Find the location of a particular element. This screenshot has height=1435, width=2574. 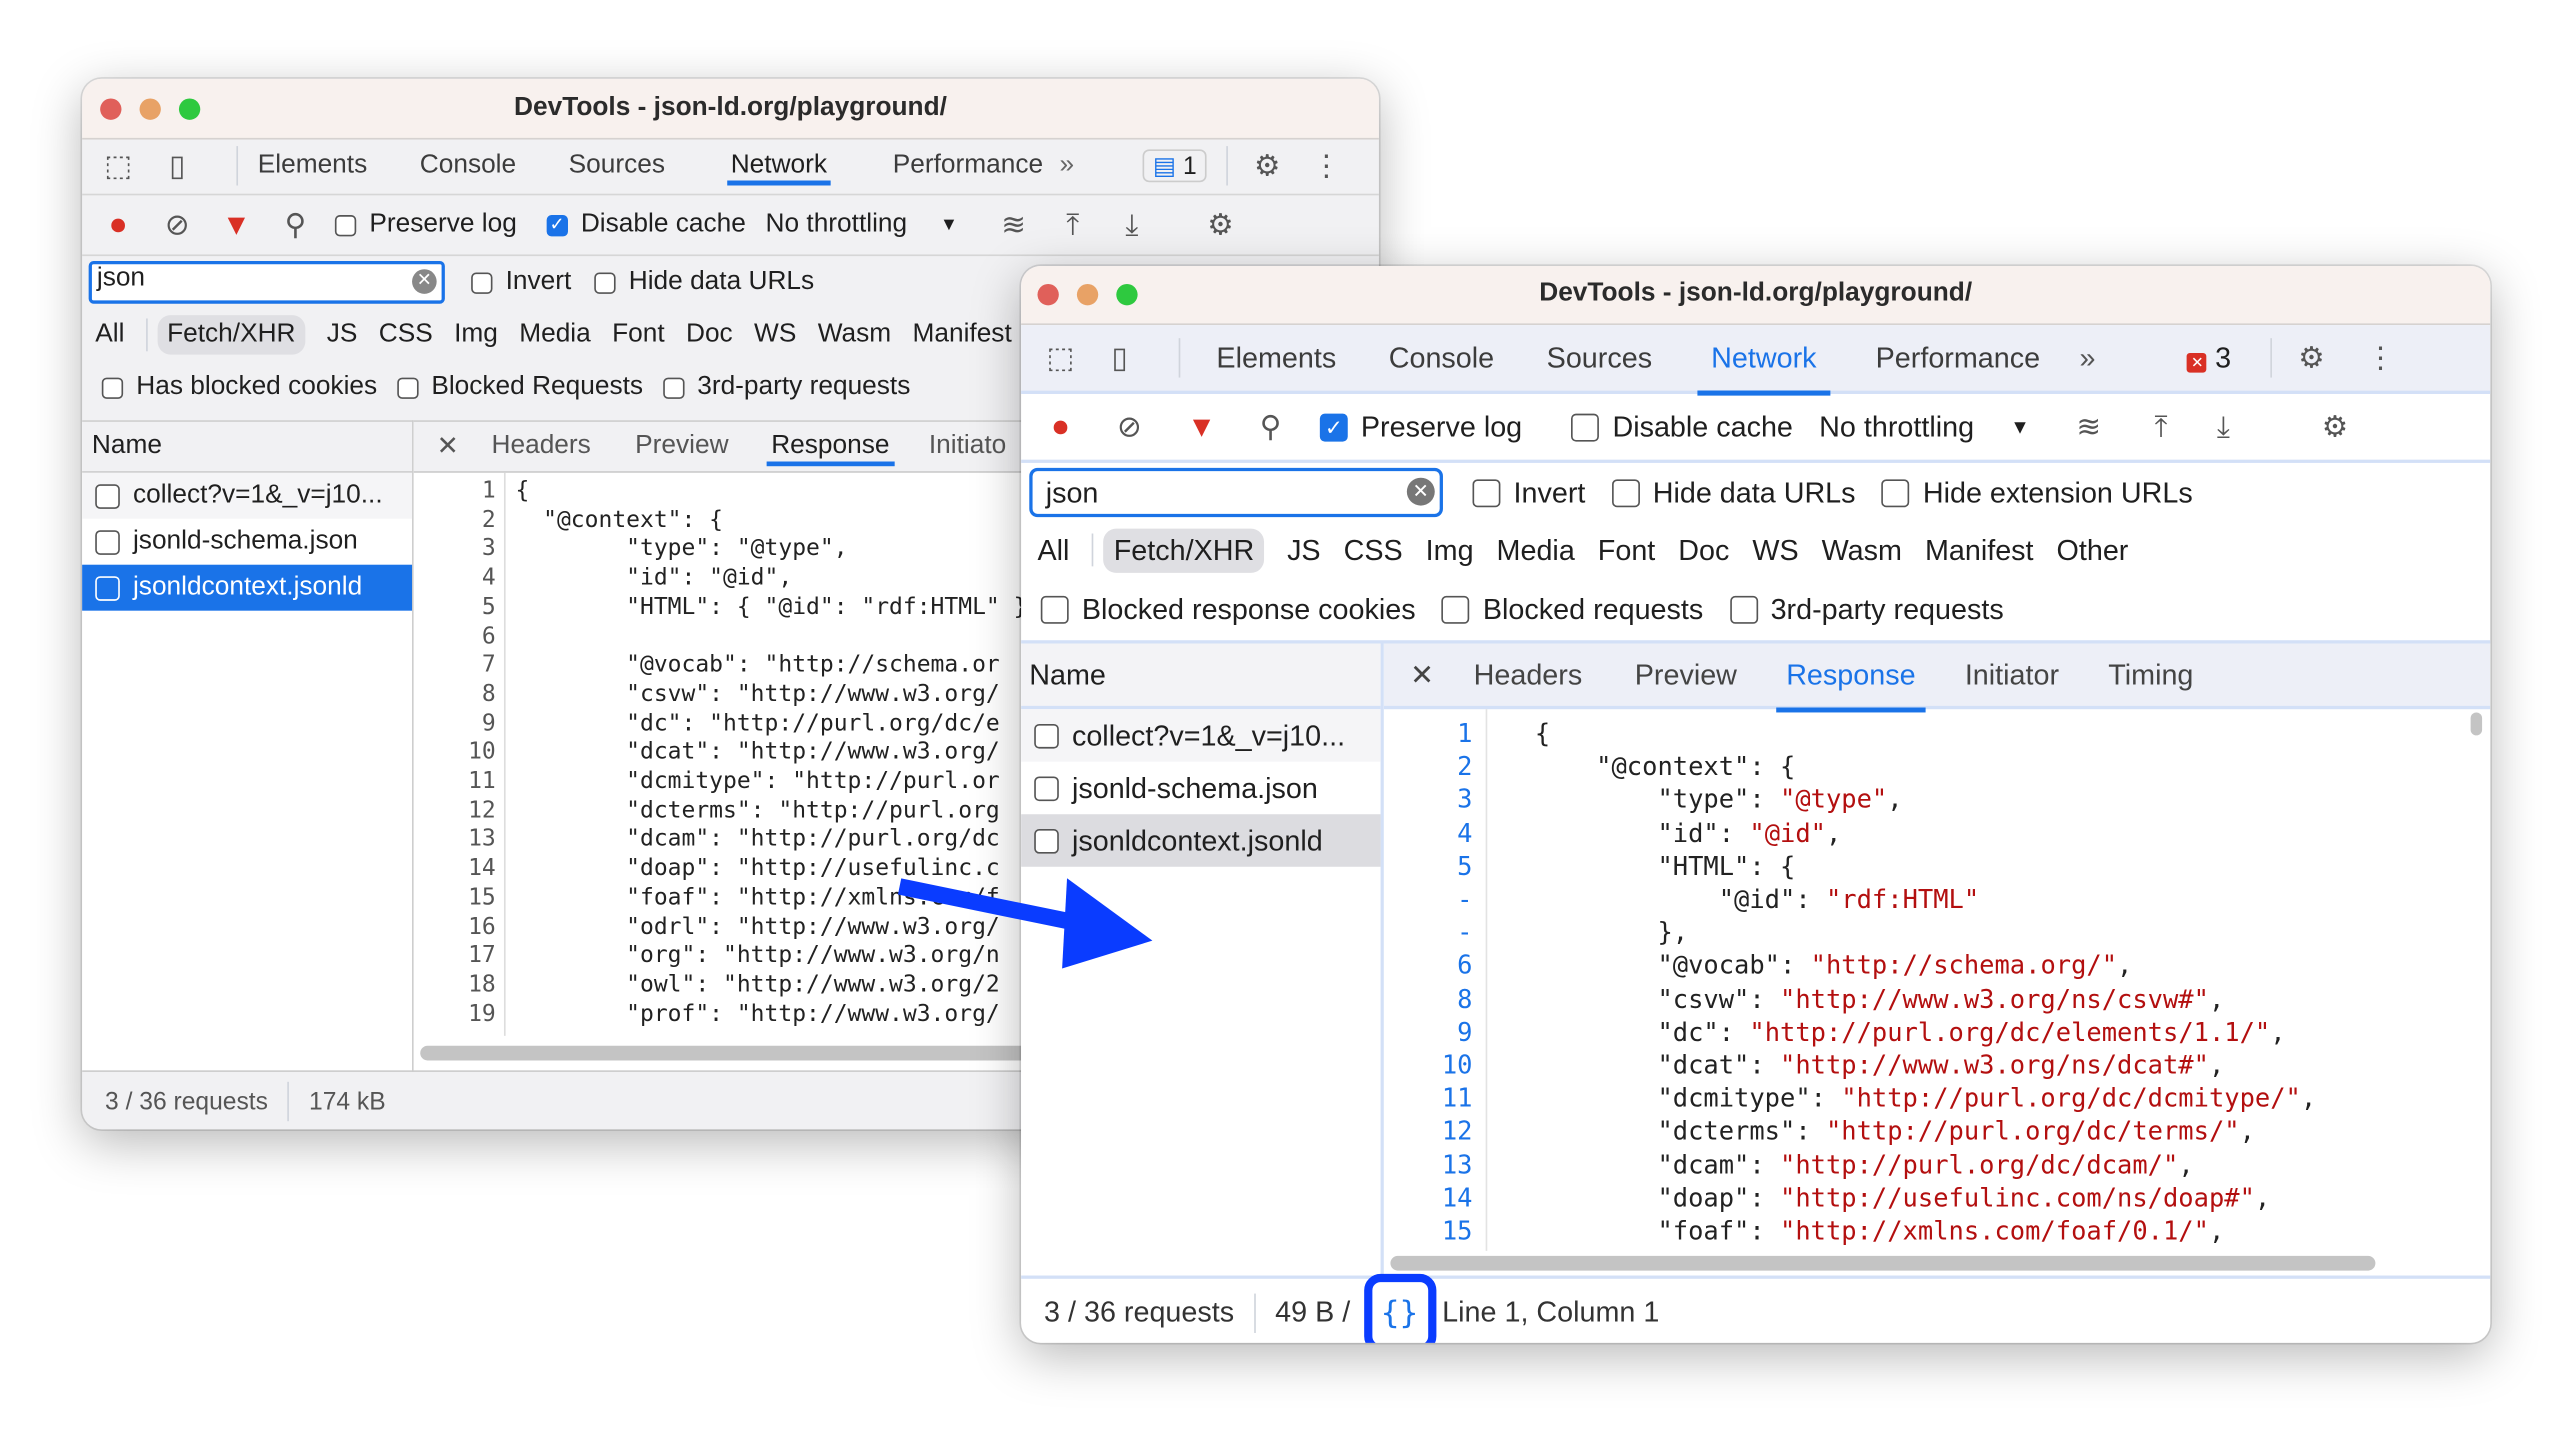

arrow-shaft is located at coordinates (991, 905).